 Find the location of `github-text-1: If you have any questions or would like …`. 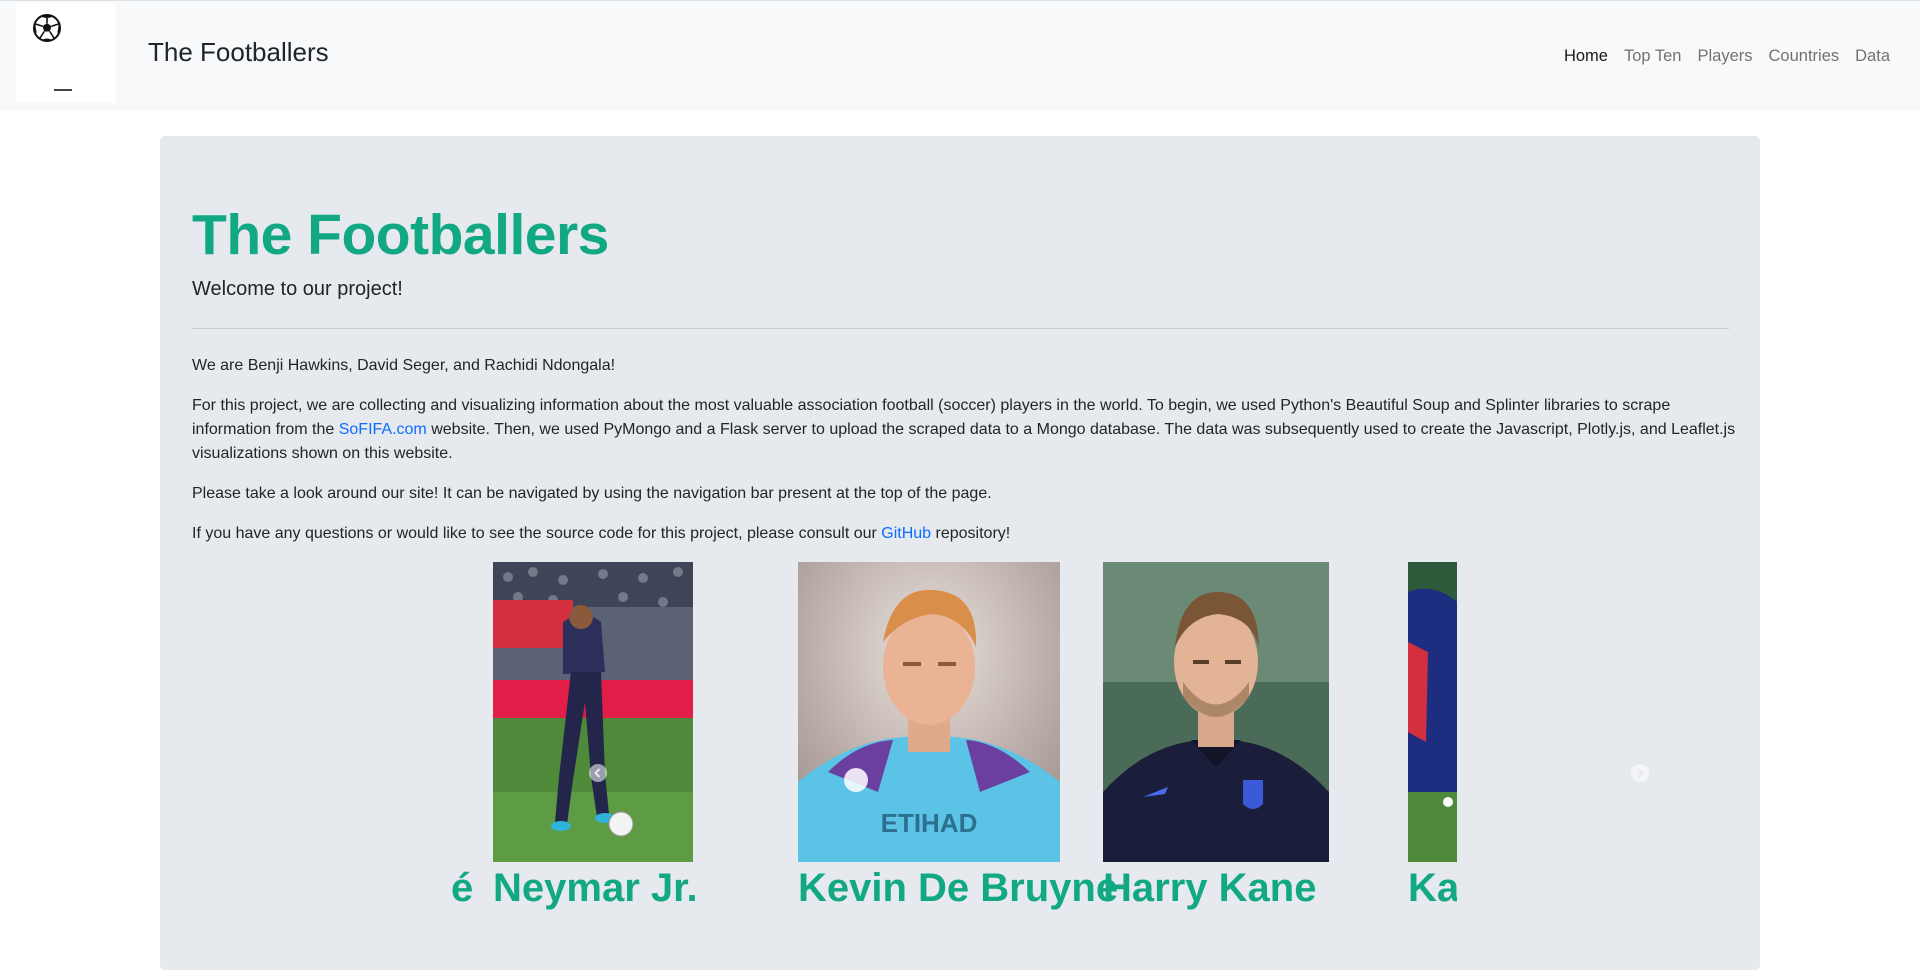

github-text-1: If you have any questions or would like … is located at coordinates (537, 533).